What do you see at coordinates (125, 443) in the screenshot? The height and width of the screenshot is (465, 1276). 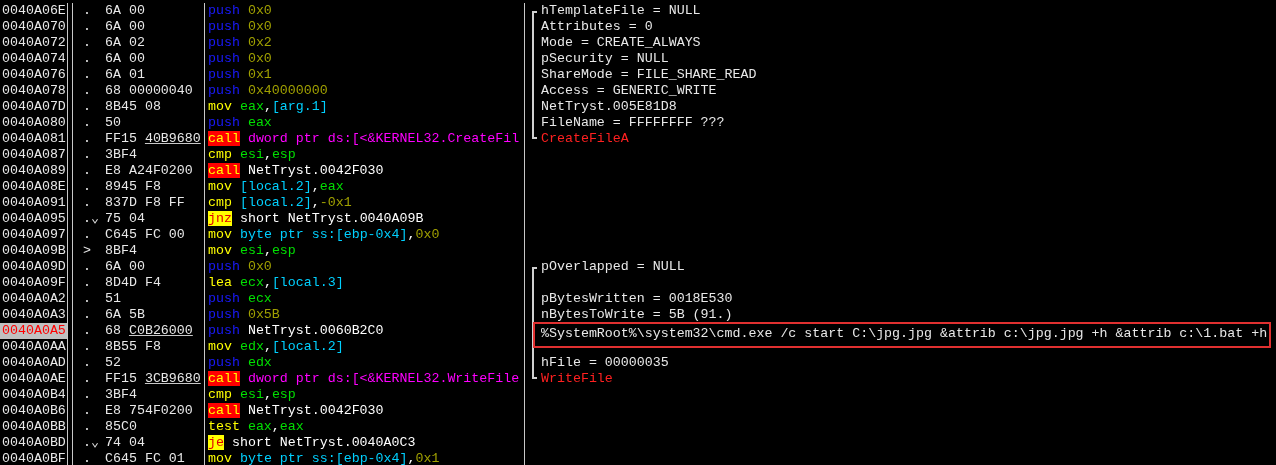 I see `hex-bytes: 74 04` at bounding box center [125, 443].